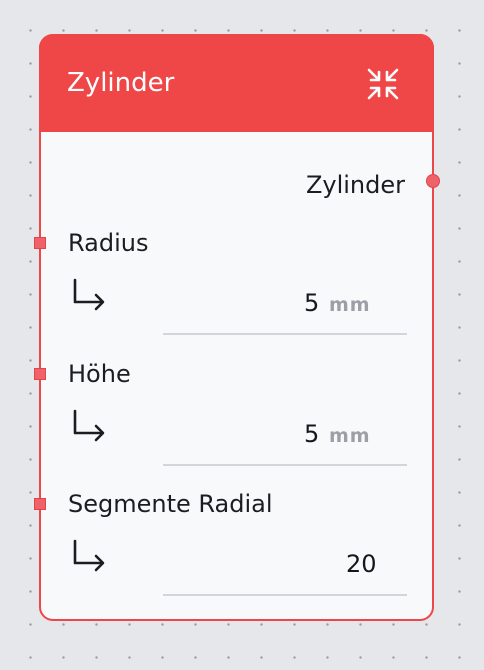 The width and height of the screenshot is (484, 670). Describe the element at coordinates (170, 504) in the screenshot. I see `param-label-segmente-radial: Segmente Radial` at that location.